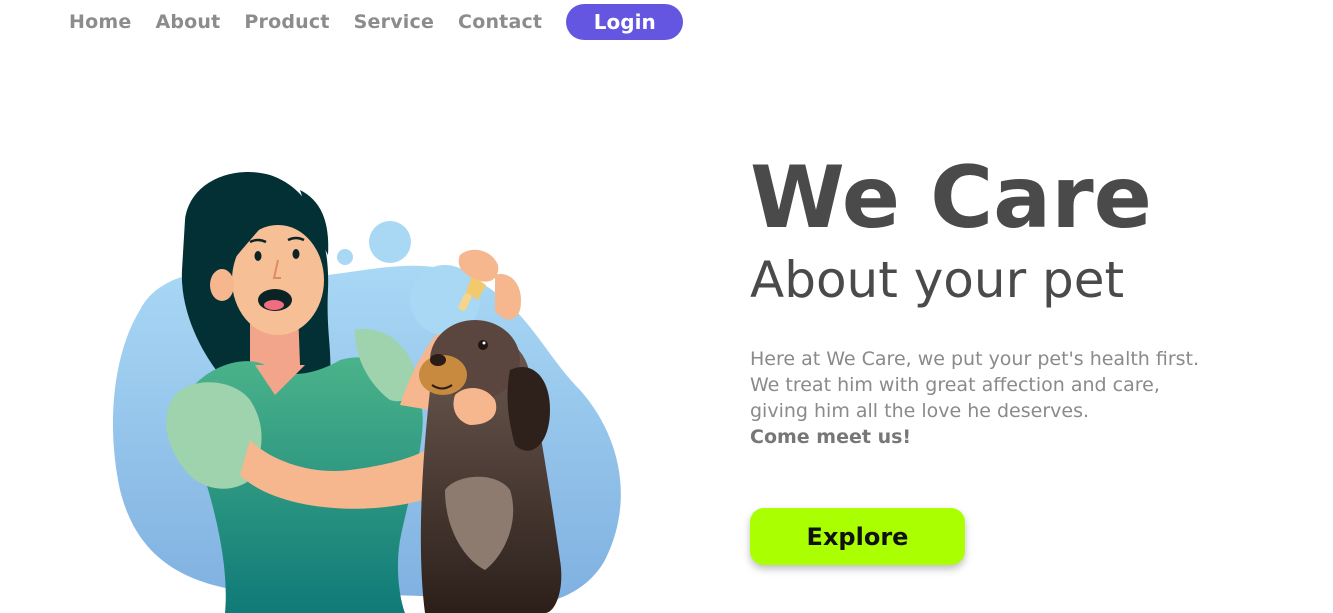  I want to click on hero-subtitle: About your pet, so click(937, 280).